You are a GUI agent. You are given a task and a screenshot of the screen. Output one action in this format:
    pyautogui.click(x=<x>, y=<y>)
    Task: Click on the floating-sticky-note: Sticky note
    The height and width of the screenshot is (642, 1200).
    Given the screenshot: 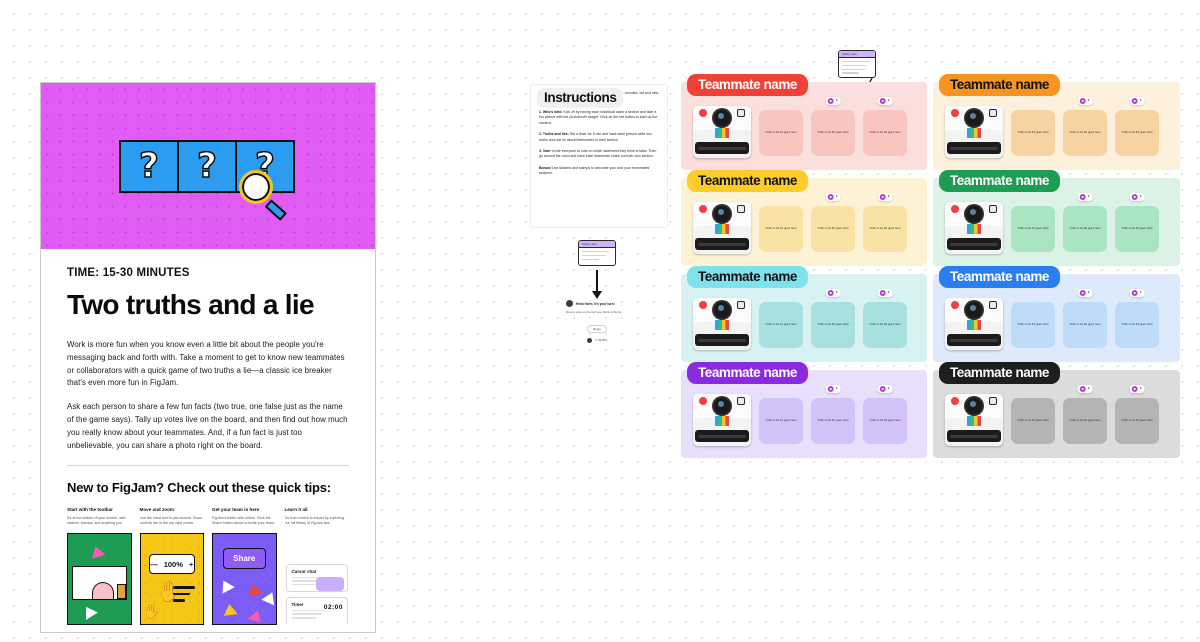 What is the action you would take?
    pyautogui.click(x=857, y=64)
    